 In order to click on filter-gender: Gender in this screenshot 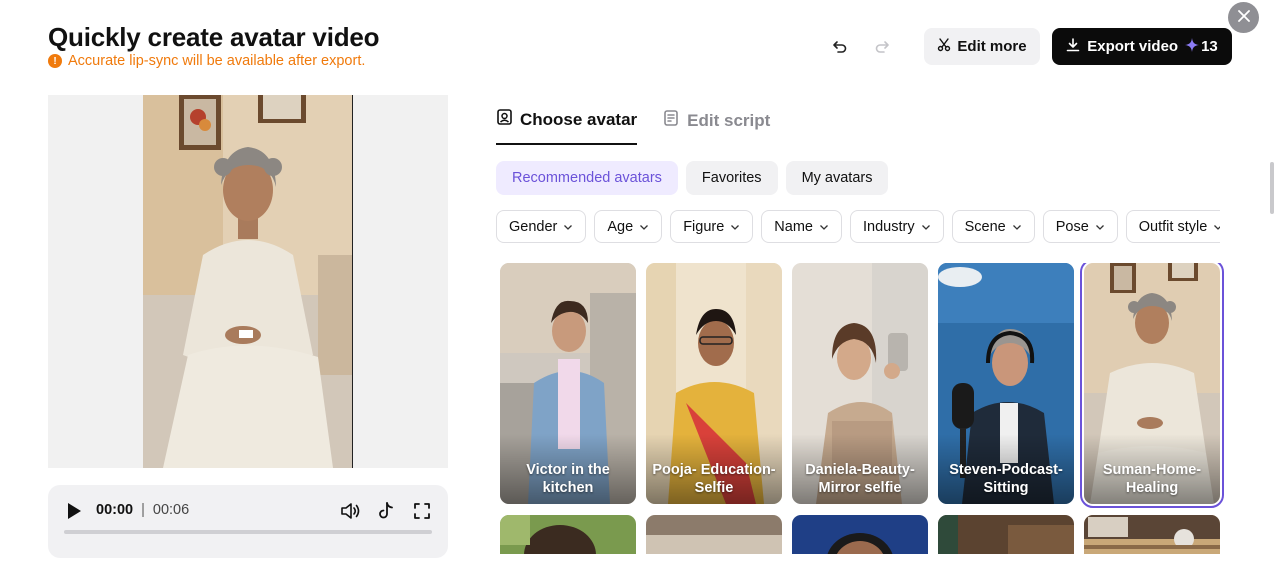, I will do `click(541, 226)`.